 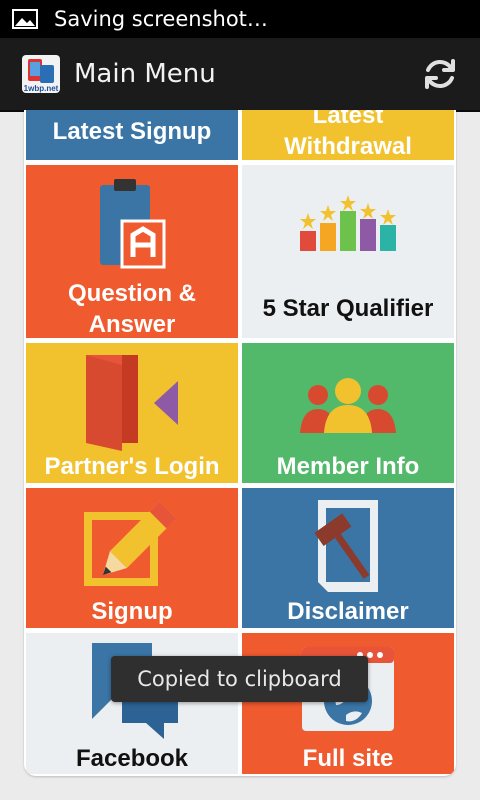 What do you see at coordinates (348, 251) in the screenshot?
I see `tile-5-star-qualifier: 5 Star Qualifier` at bounding box center [348, 251].